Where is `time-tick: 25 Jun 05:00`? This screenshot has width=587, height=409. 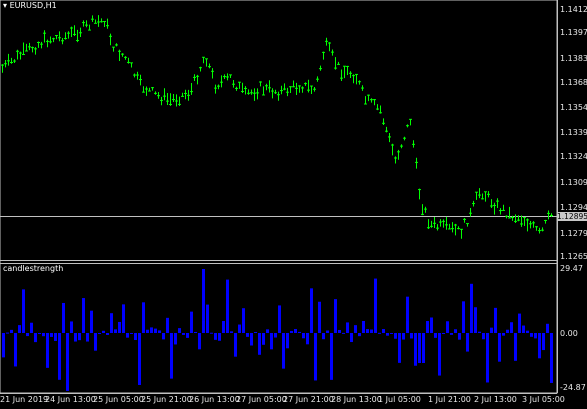 time-tick: 25 Jun 05:00 is located at coordinates (118, 399).